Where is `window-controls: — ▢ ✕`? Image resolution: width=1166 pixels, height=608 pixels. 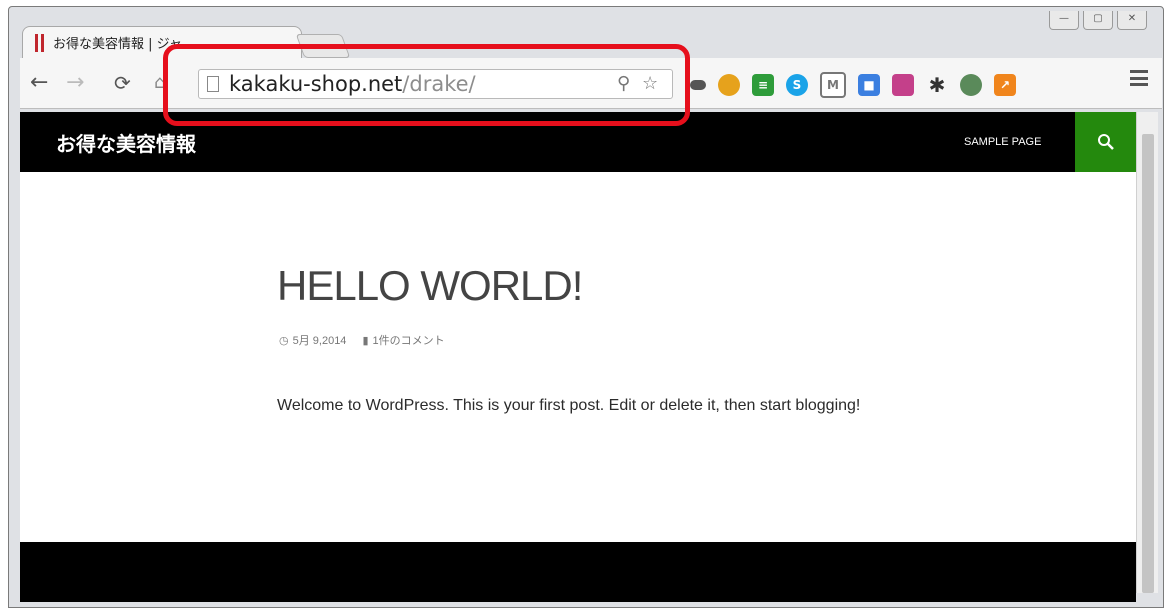 window-controls: — ▢ ✕ is located at coordinates (1098, 20).